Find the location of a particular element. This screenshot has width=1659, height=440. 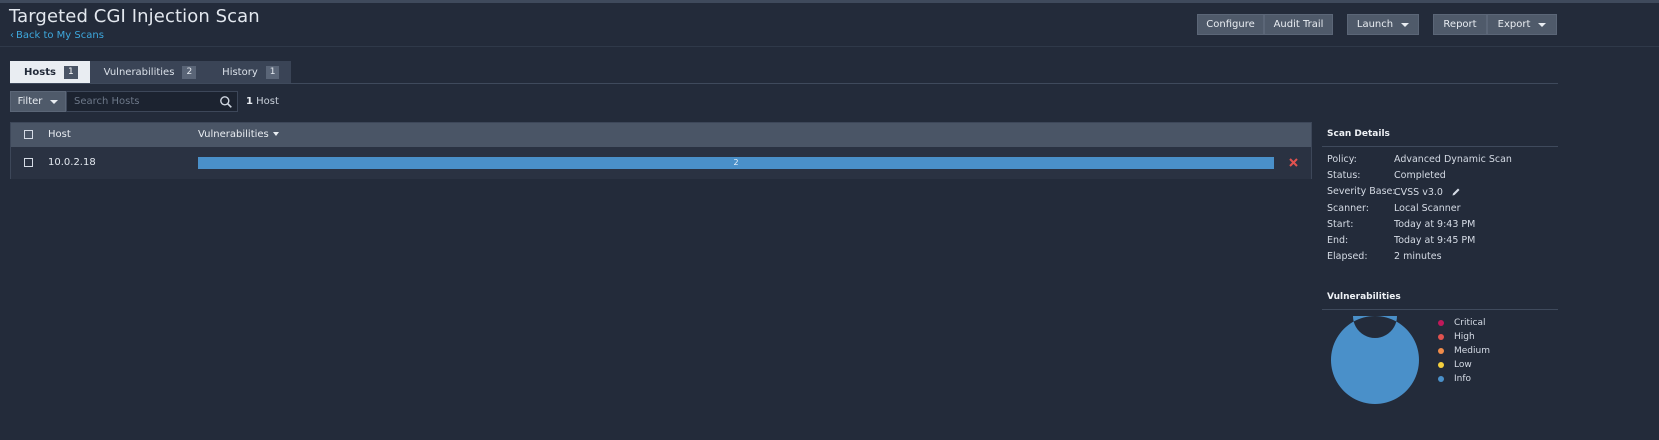

legend-item-low: Low is located at coordinates (1455, 365).